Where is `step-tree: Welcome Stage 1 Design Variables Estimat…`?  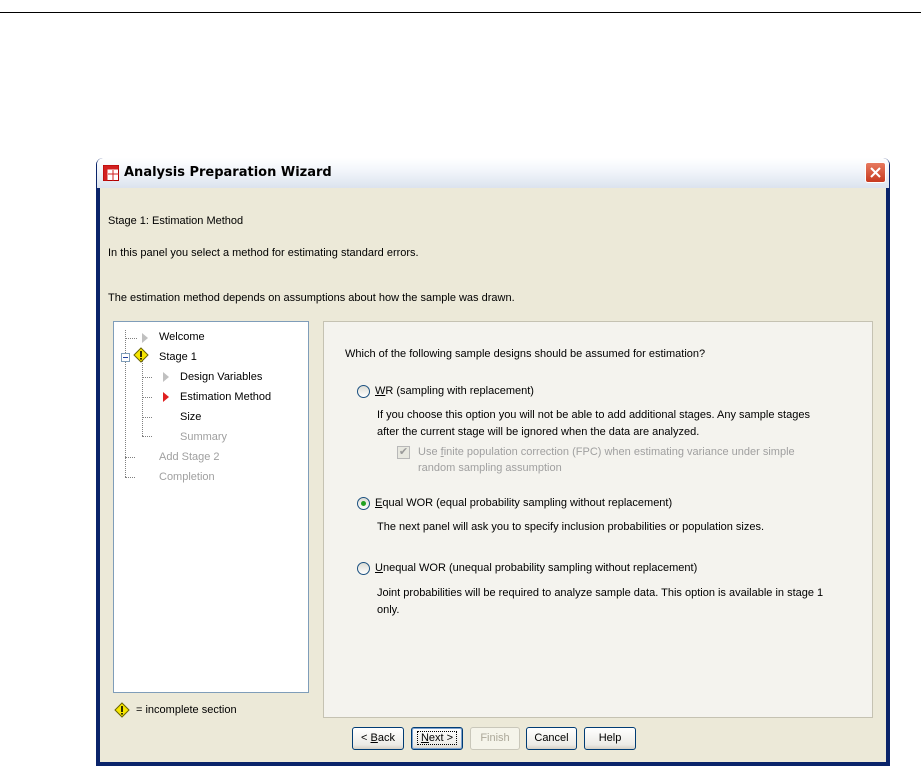 step-tree: Welcome Stage 1 Design Variables Estimat… is located at coordinates (211, 507).